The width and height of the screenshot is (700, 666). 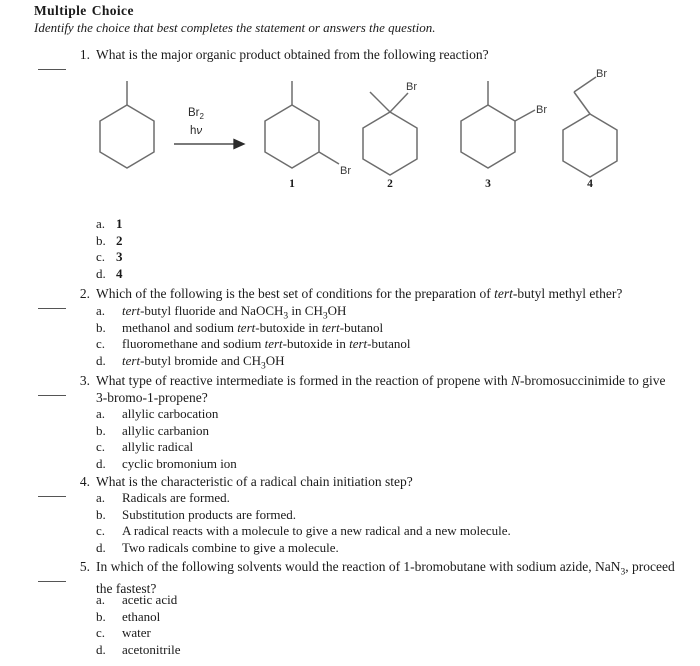 I want to click on question-1-number: 1., so click(x=84, y=54).